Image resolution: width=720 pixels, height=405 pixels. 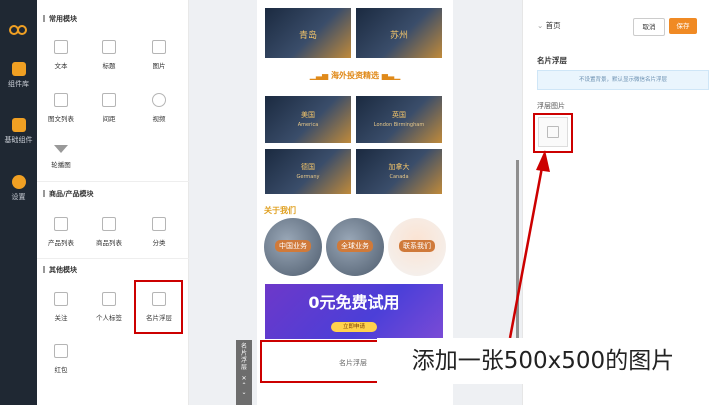 I want to click on highlight-card-float-area, so click(x=319, y=361).